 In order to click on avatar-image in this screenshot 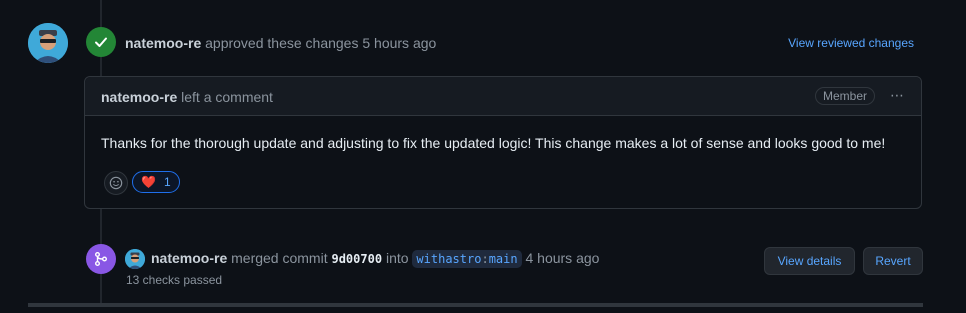, I will do `click(48, 43)`.